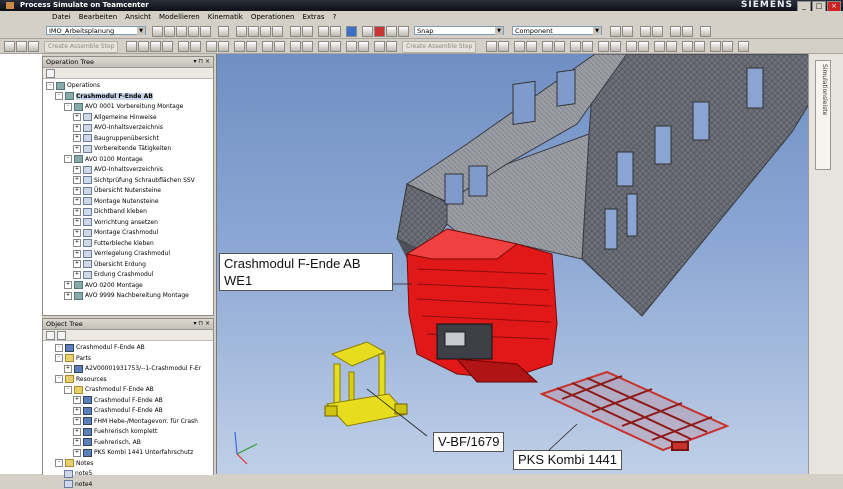 The height and width of the screenshot is (489, 843). What do you see at coordinates (157, 31) in the screenshot?
I see `cut-icon` at bounding box center [157, 31].